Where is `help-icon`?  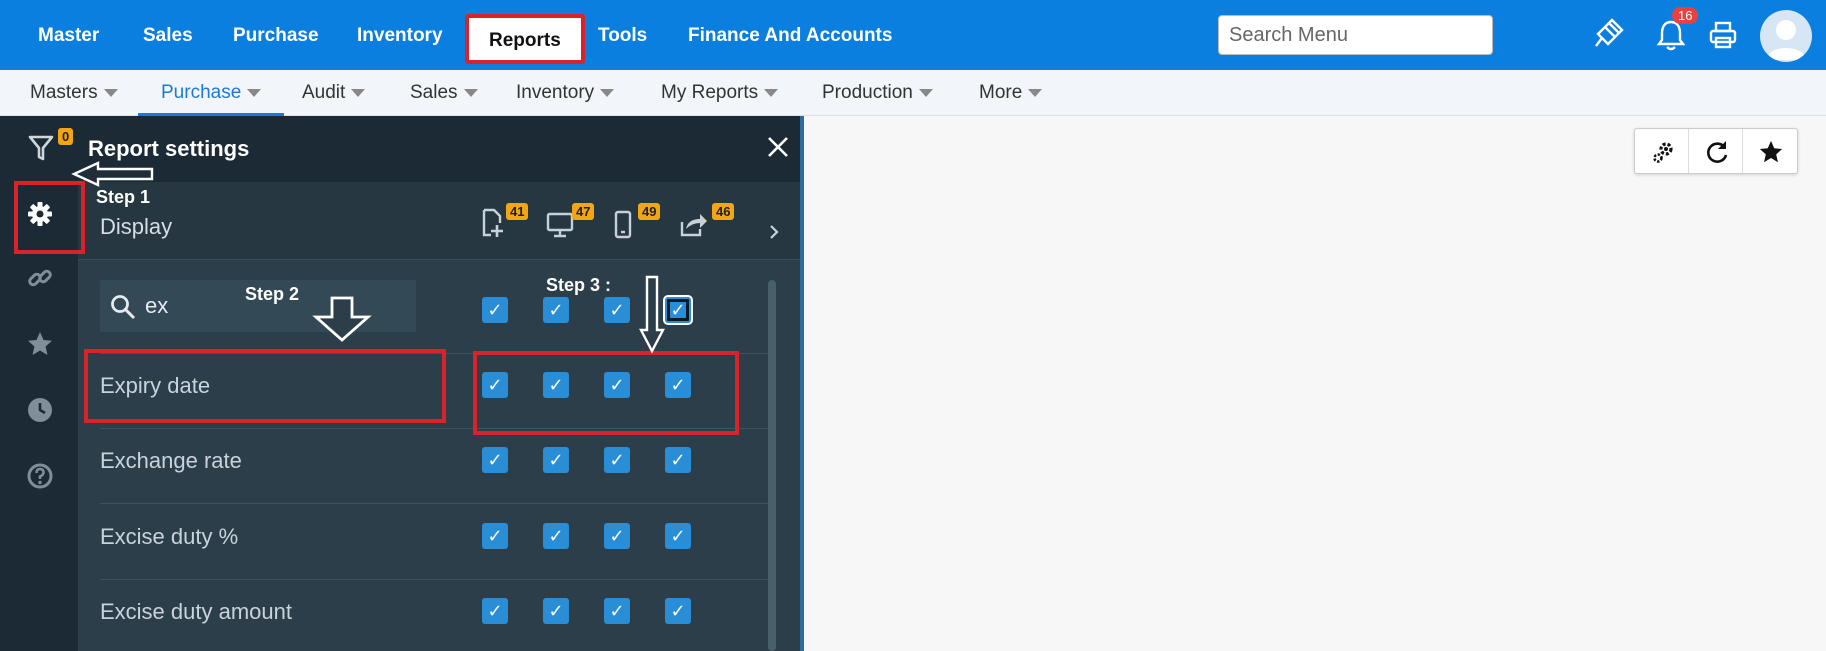 help-icon is located at coordinates (40, 476).